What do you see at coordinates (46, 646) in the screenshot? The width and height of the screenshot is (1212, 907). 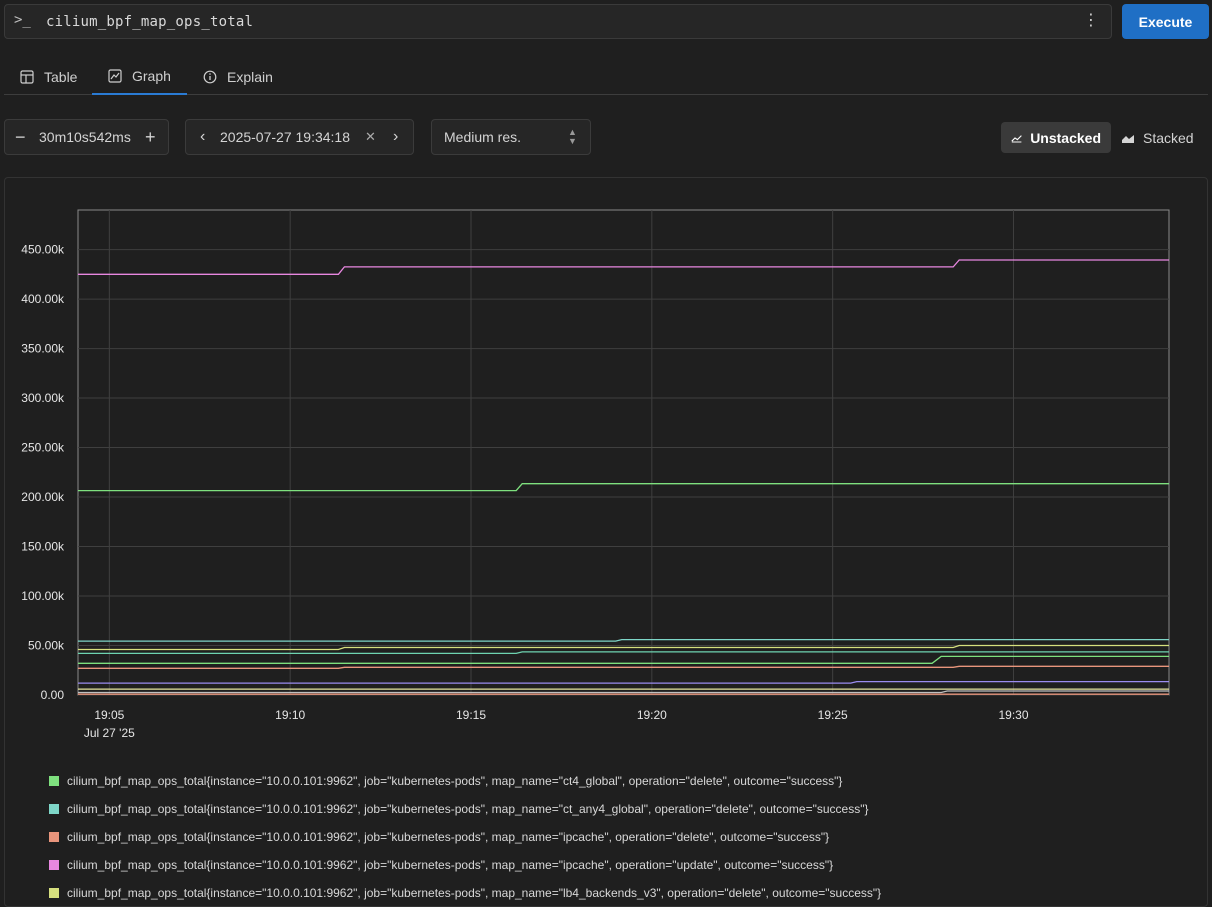 I see `y-tick-label: 50.00k` at bounding box center [46, 646].